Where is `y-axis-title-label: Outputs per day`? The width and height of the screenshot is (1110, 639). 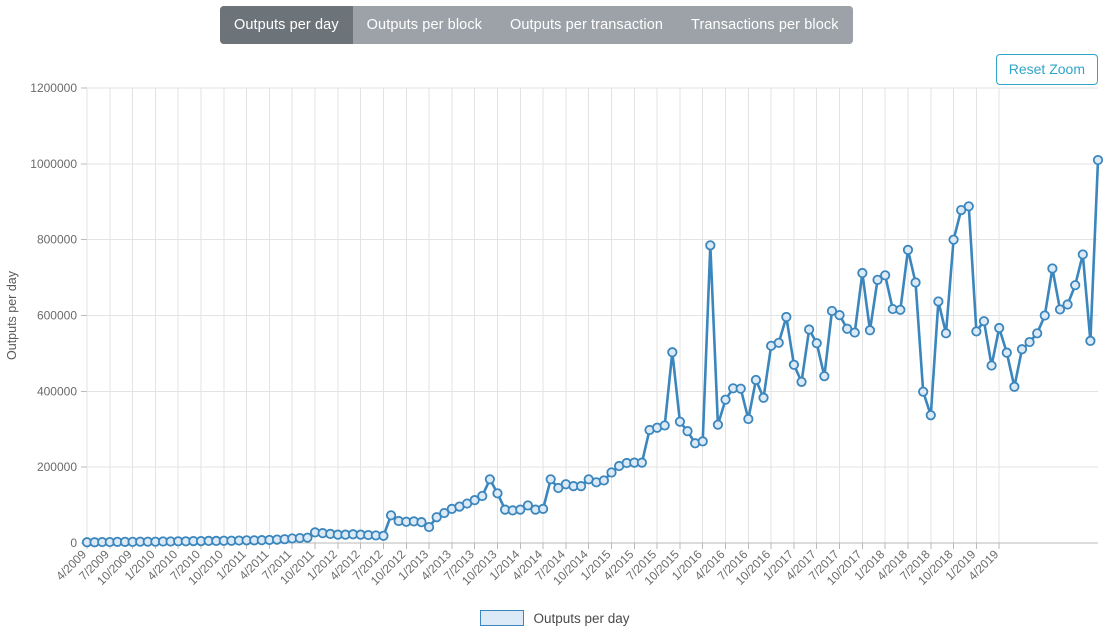 y-axis-title-label: Outputs per day is located at coordinates (12, 315).